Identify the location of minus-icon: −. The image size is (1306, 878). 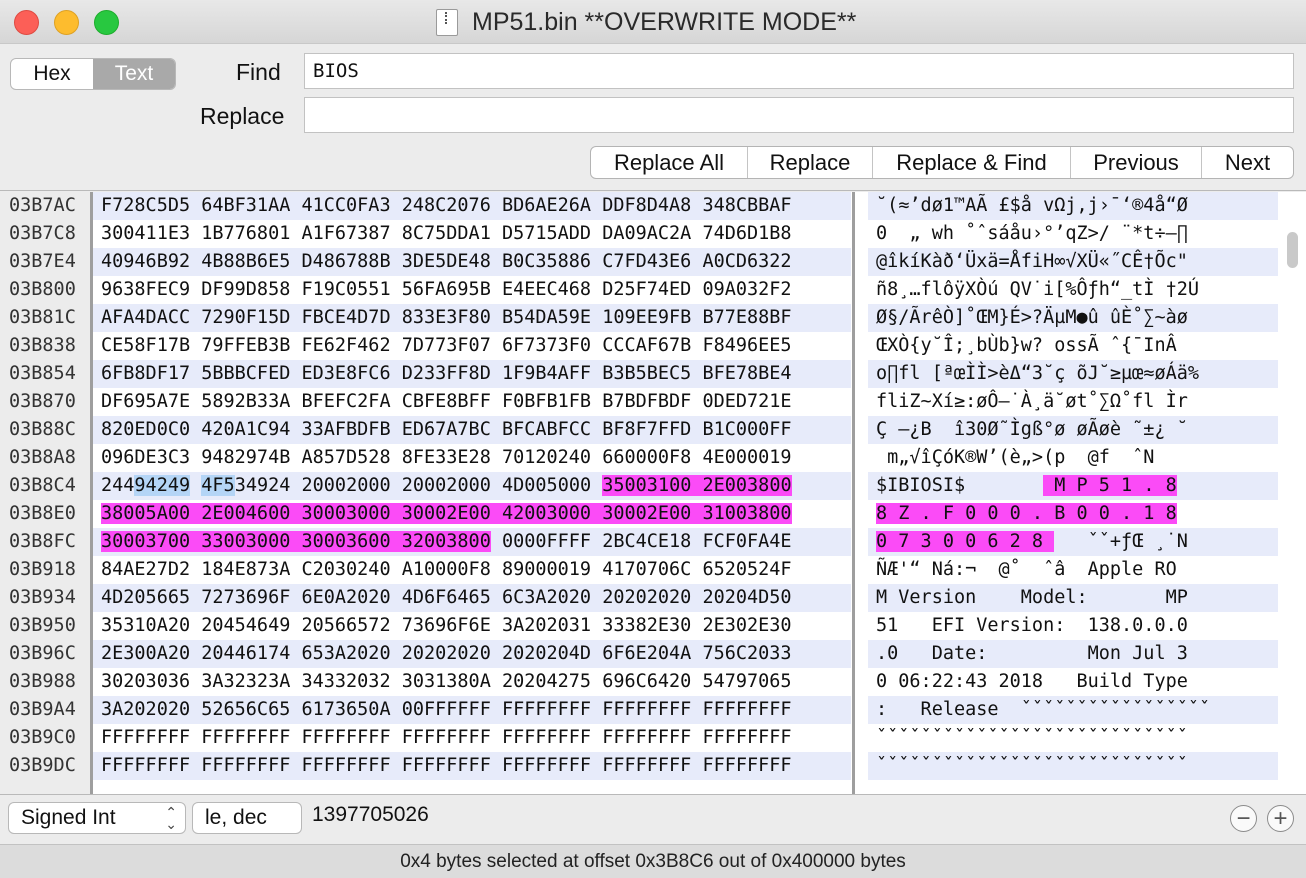
(1243, 818).